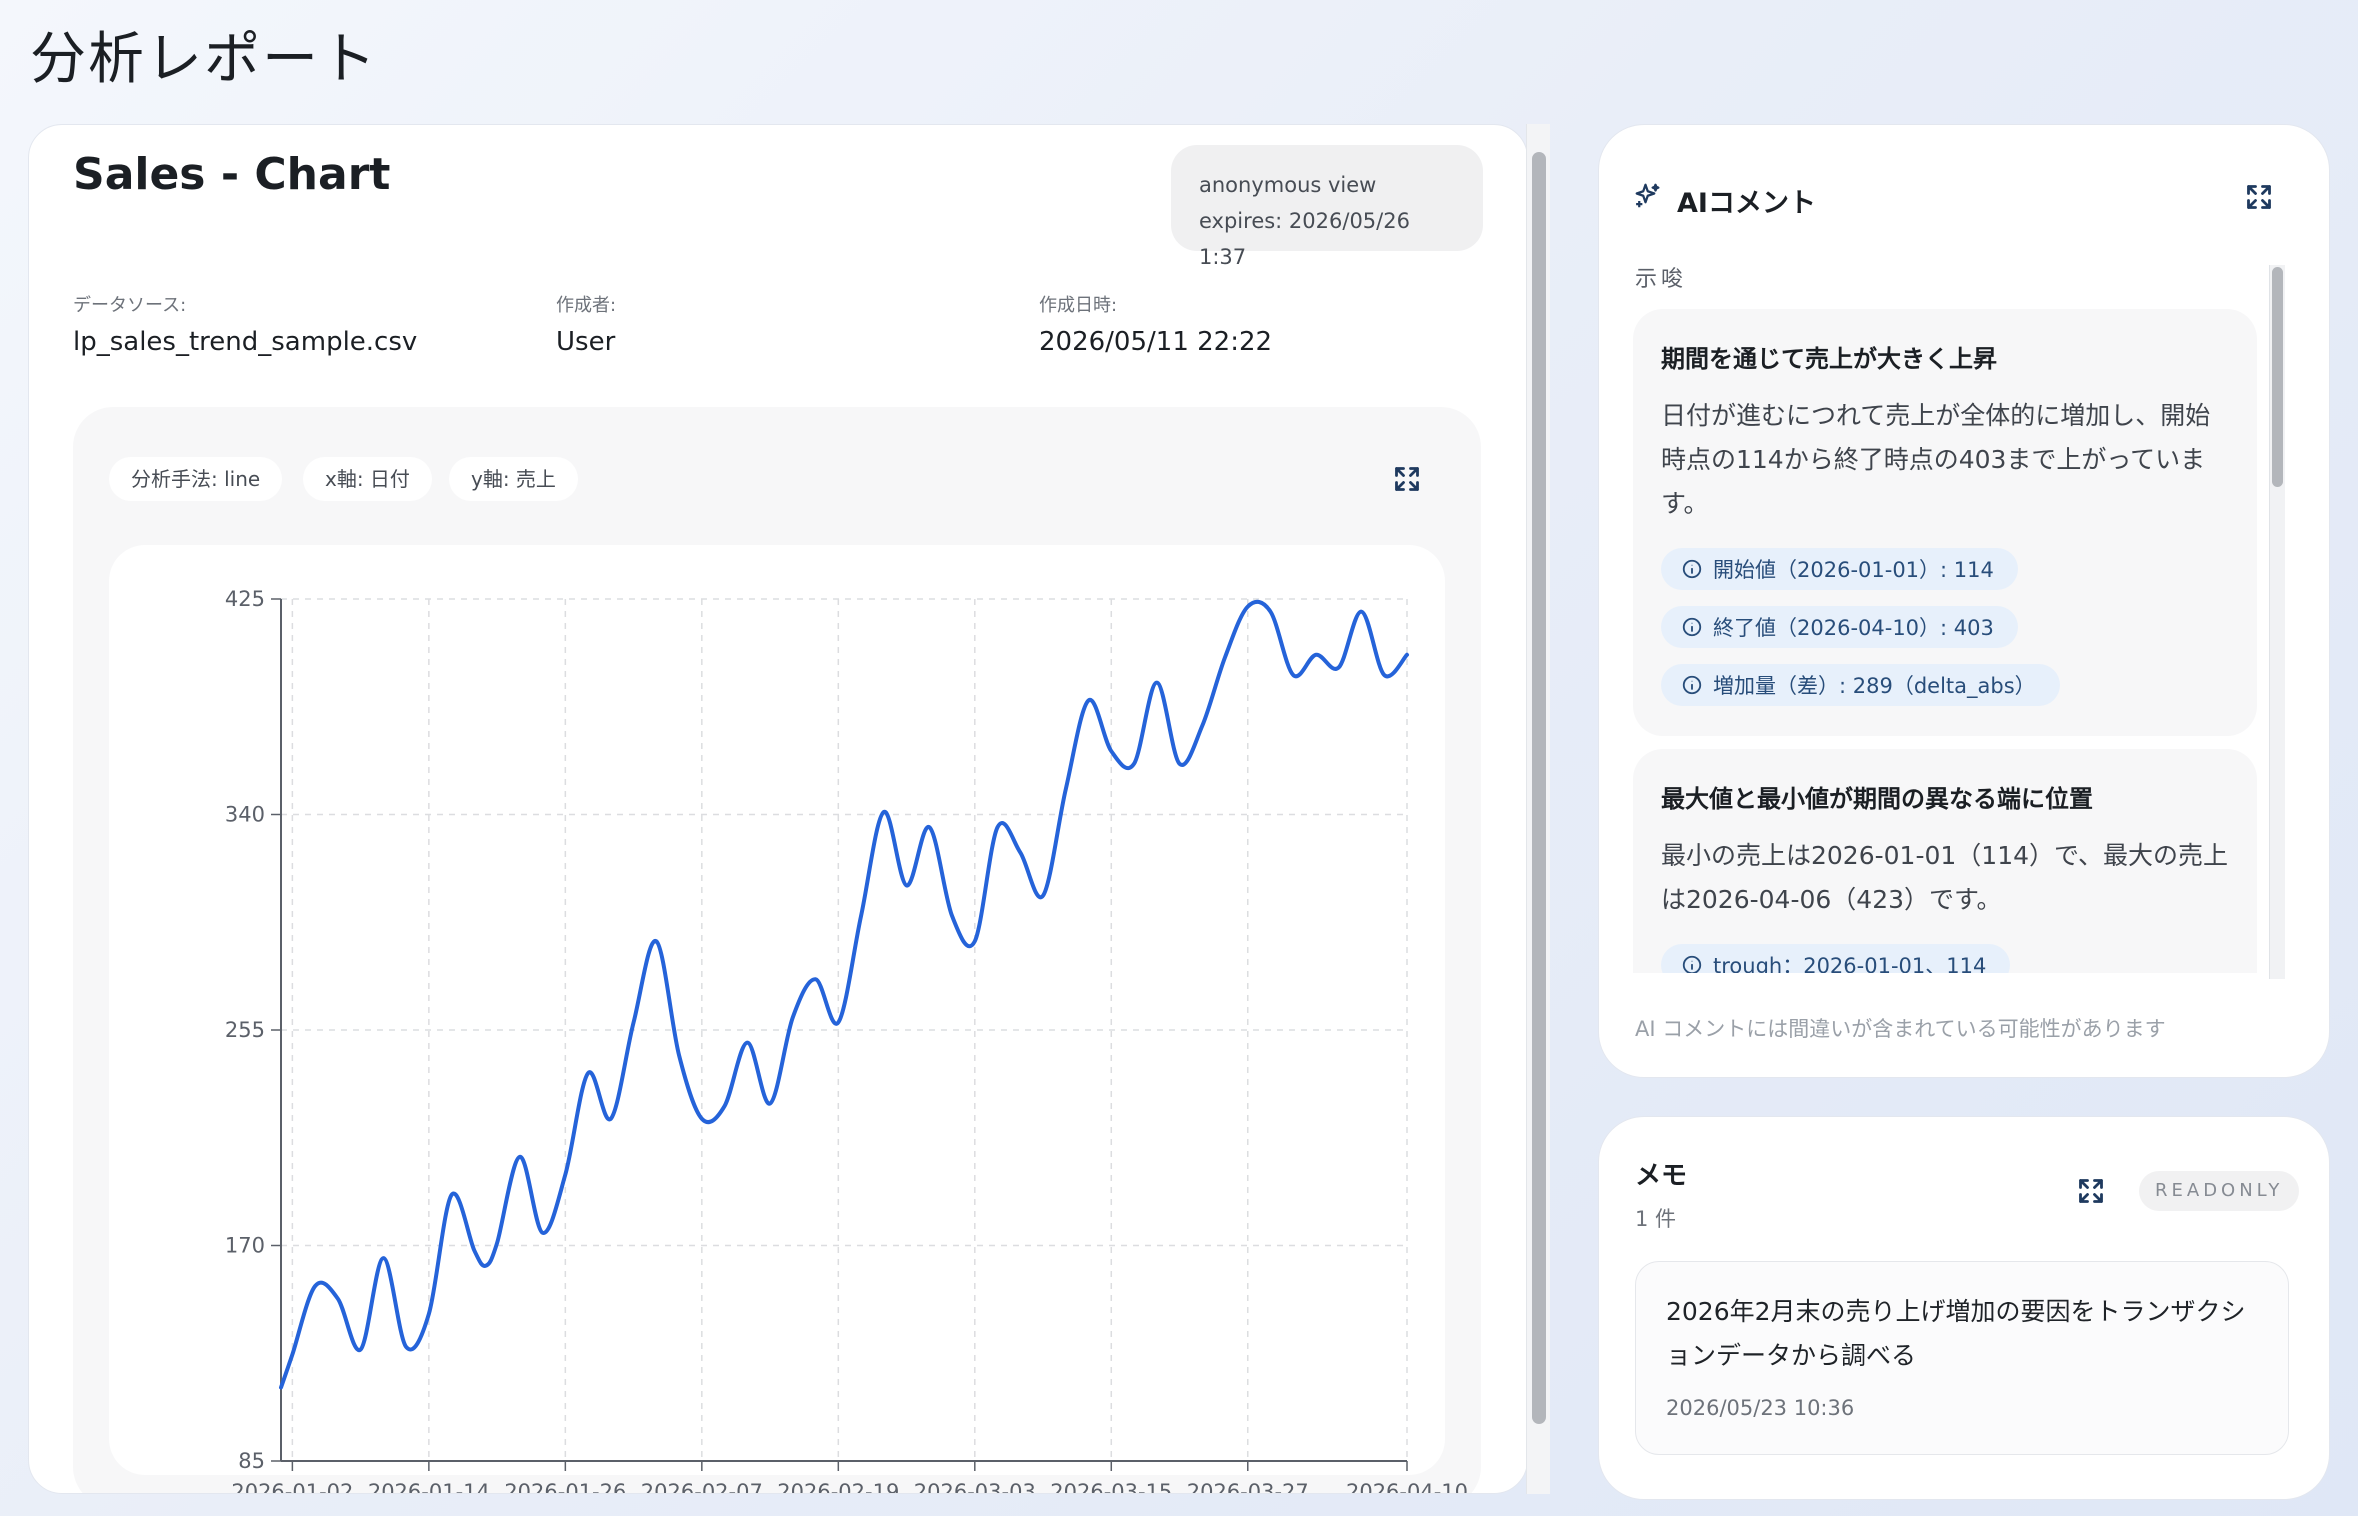  Describe the element at coordinates (1656, 1219) in the screenshot. I see `memo-count: 1 件` at that location.